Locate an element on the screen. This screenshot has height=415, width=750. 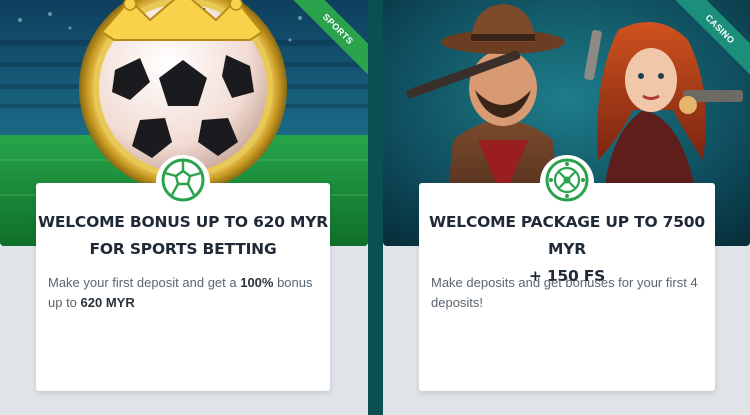
sports-badge is located at coordinates (183, 182).